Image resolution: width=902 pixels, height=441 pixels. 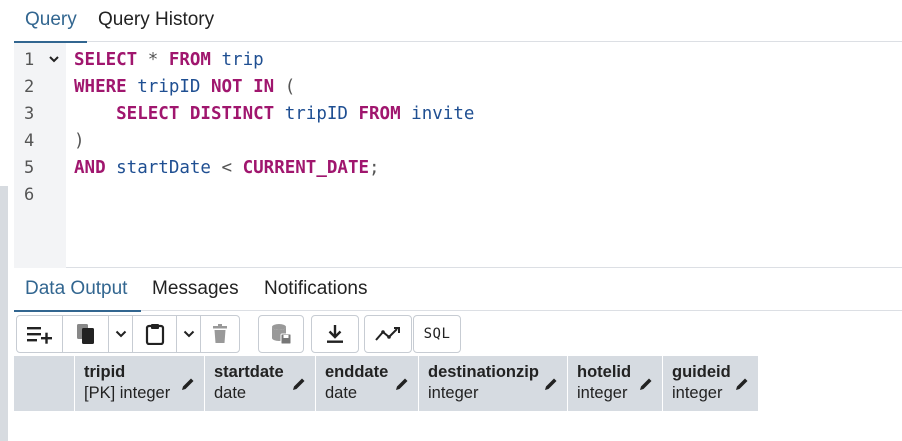 I want to click on save-data-button, so click(x=281, y=334).